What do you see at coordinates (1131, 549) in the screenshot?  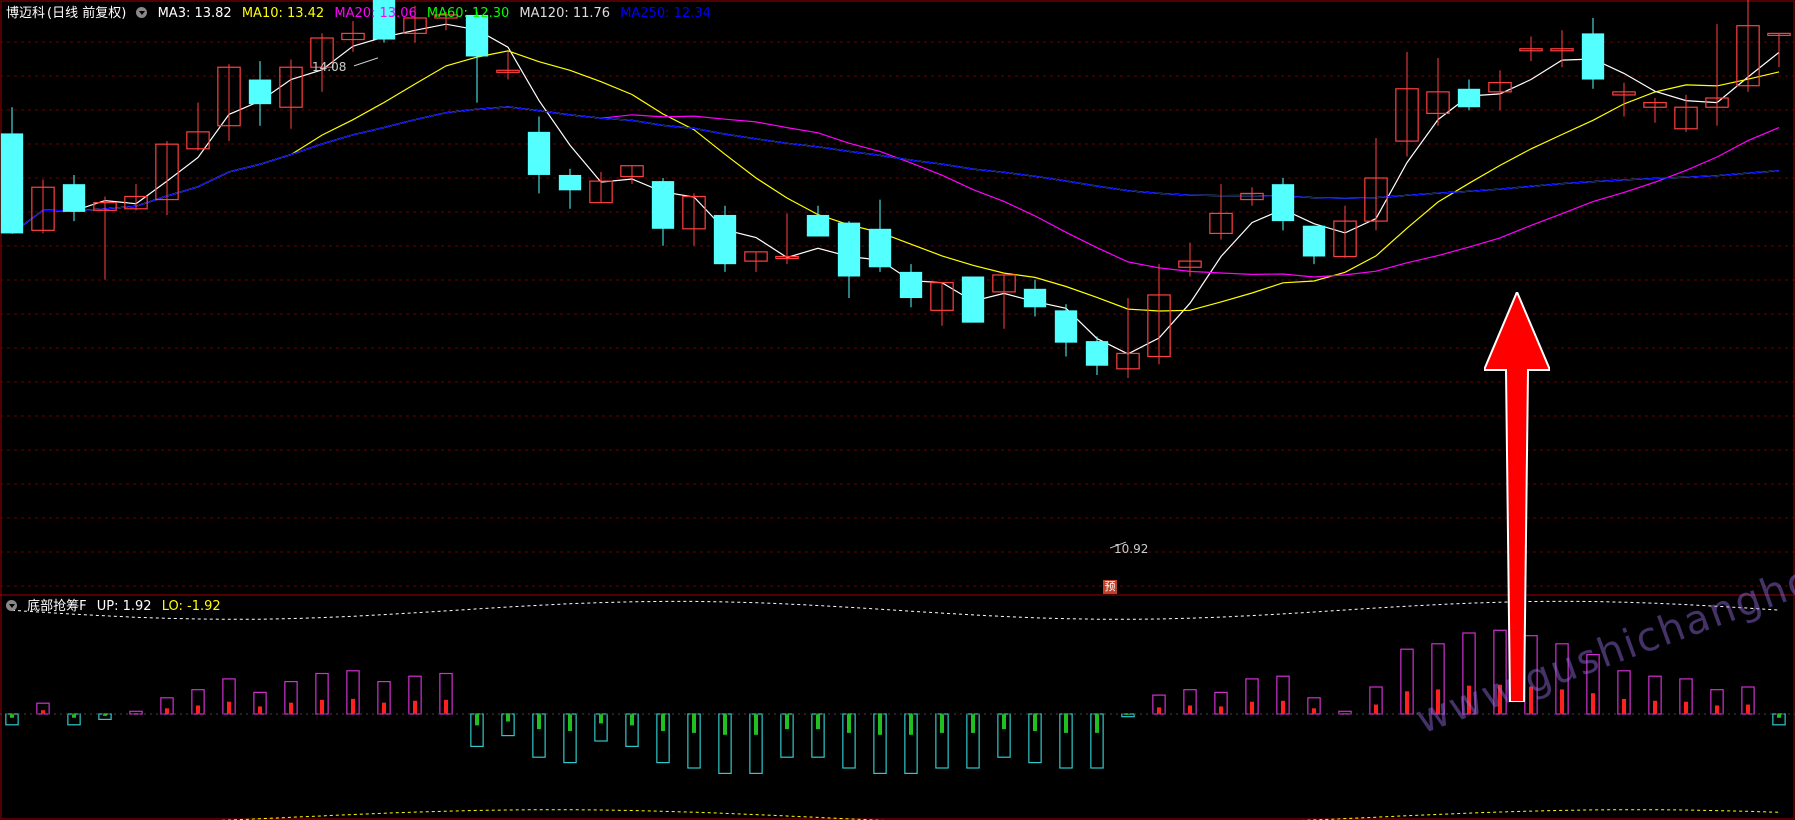 I see `low-label: 10.92` at bounding box center [1131, 549].